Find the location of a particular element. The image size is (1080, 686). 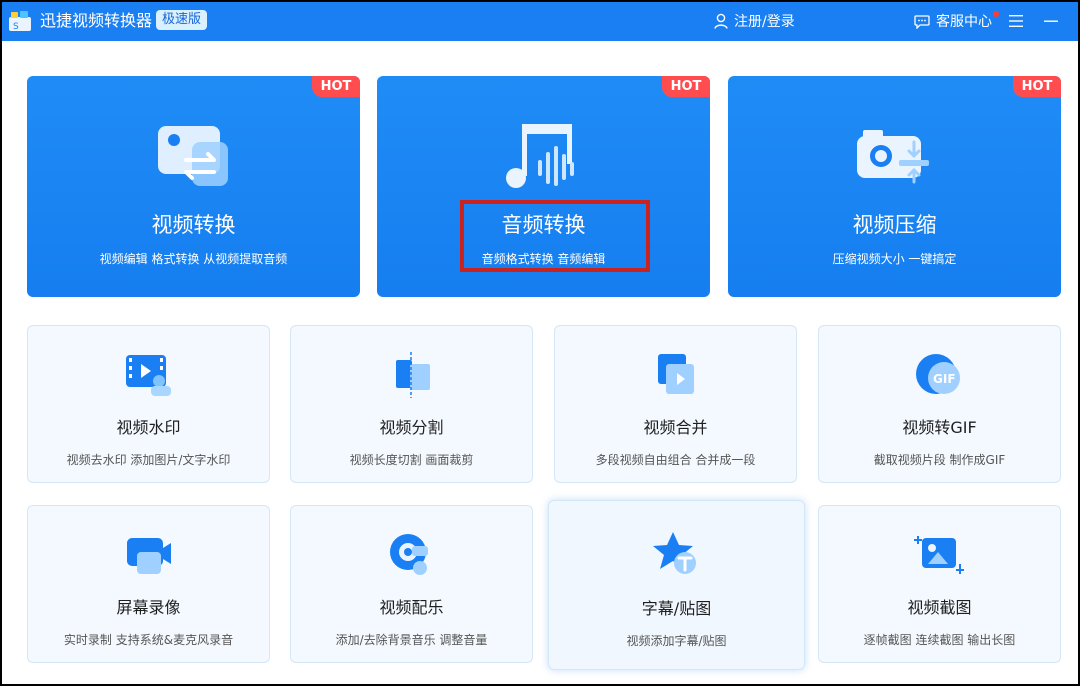

tool-desc: 逐帧截图 连续截图 输出长图 is located at coordinates (939, 640).